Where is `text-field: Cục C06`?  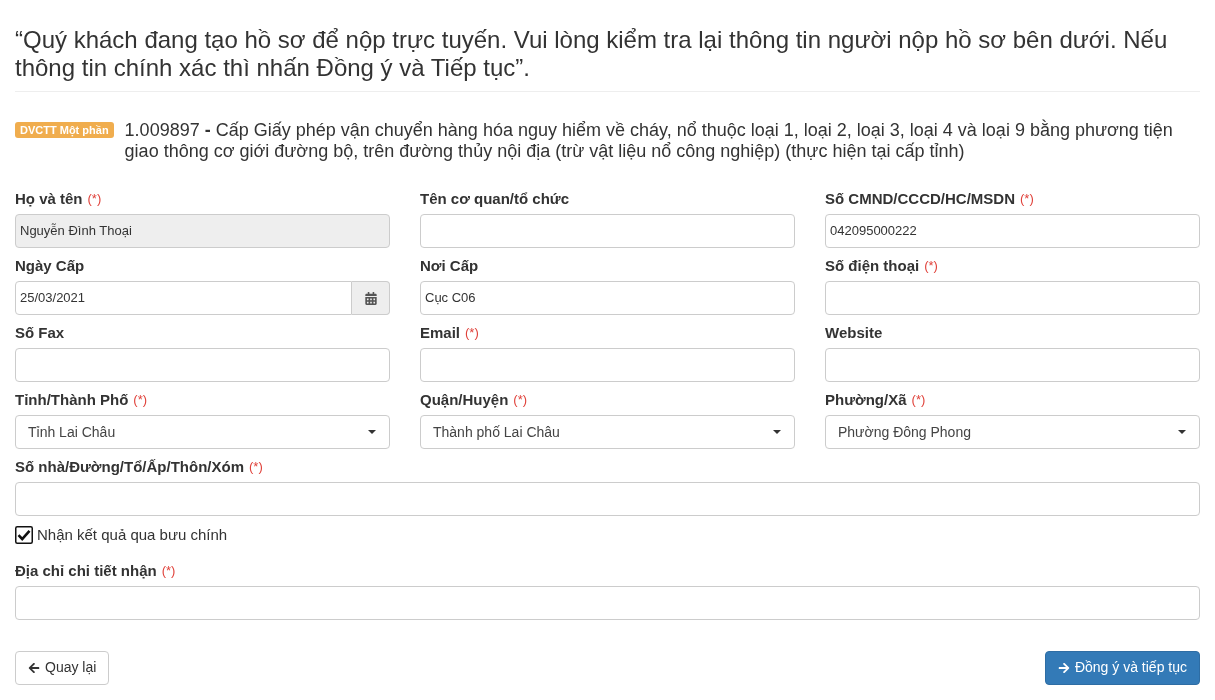 text-field: Cục C06 is located at coordinates (607, 298).